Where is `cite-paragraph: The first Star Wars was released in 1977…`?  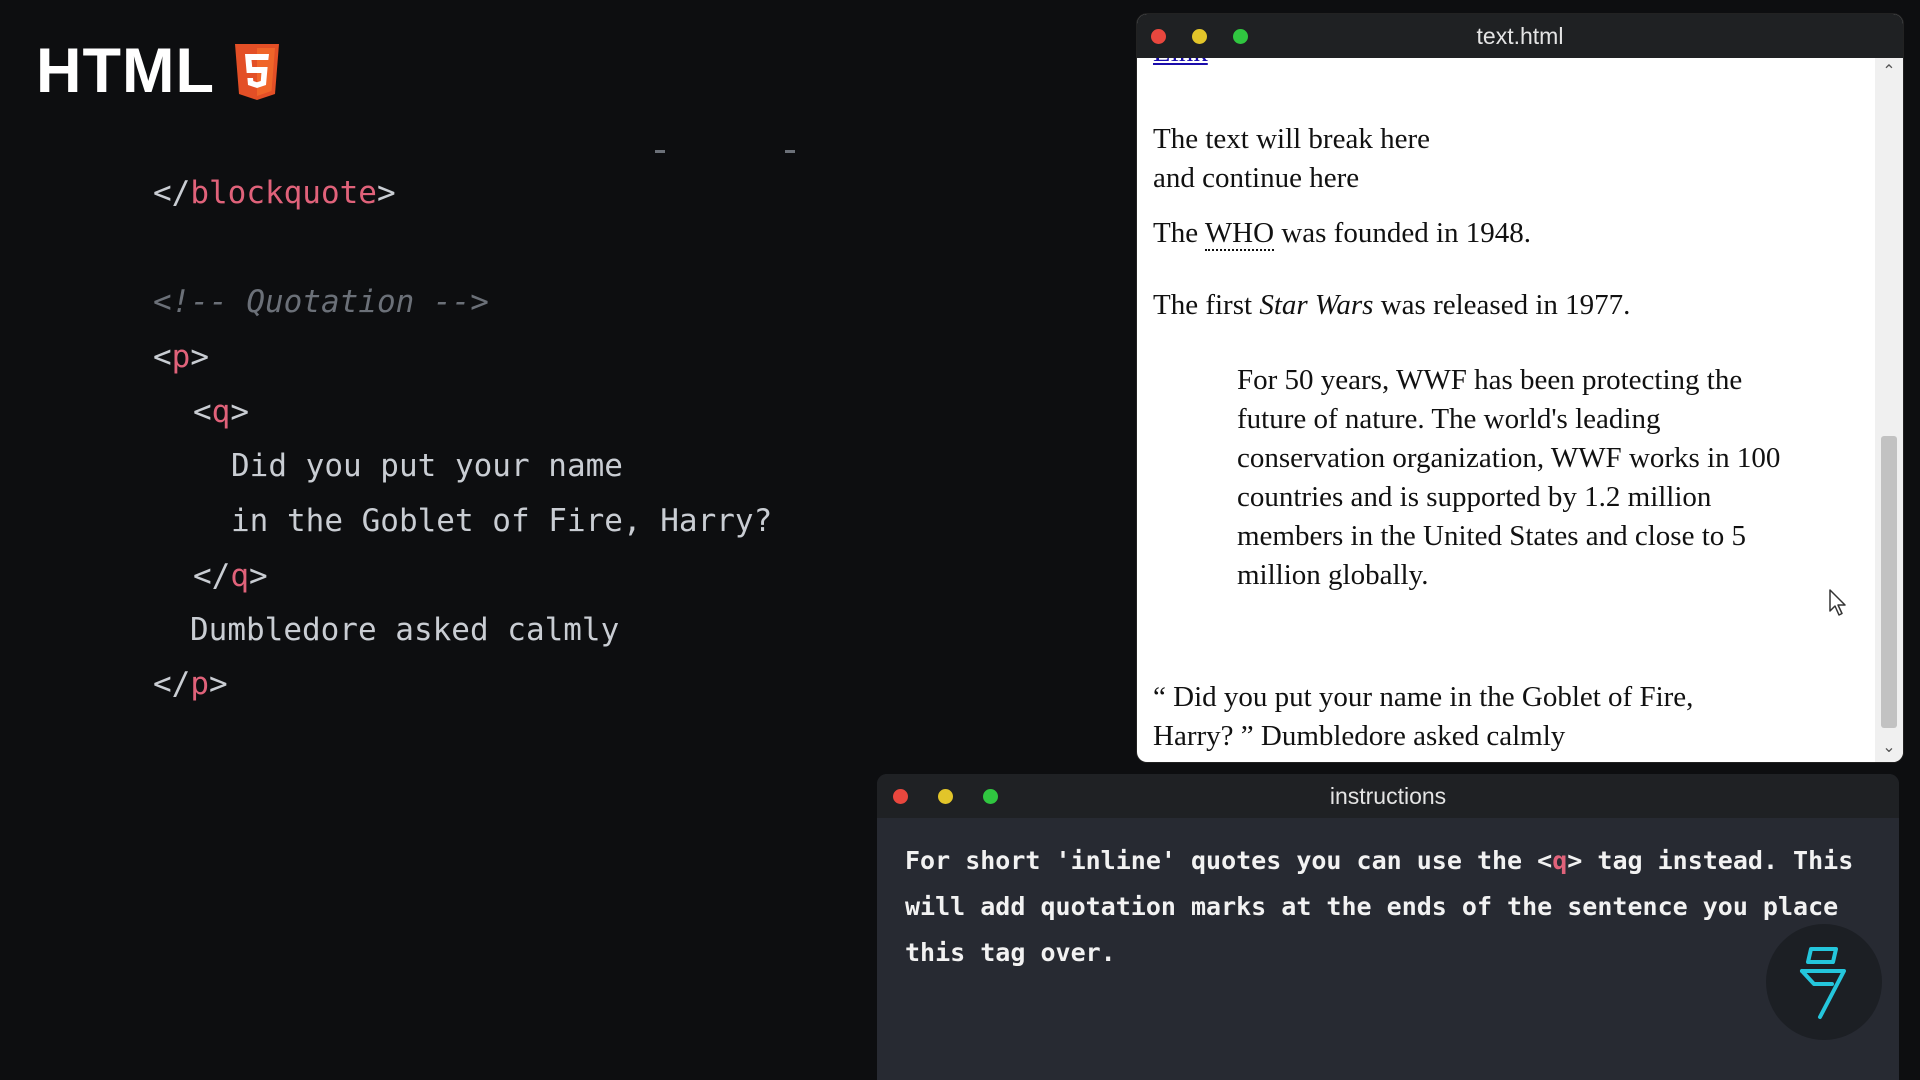 cite-paragraph: The first Star Wars was released in 1977… is located at coordinates (1392, 305).